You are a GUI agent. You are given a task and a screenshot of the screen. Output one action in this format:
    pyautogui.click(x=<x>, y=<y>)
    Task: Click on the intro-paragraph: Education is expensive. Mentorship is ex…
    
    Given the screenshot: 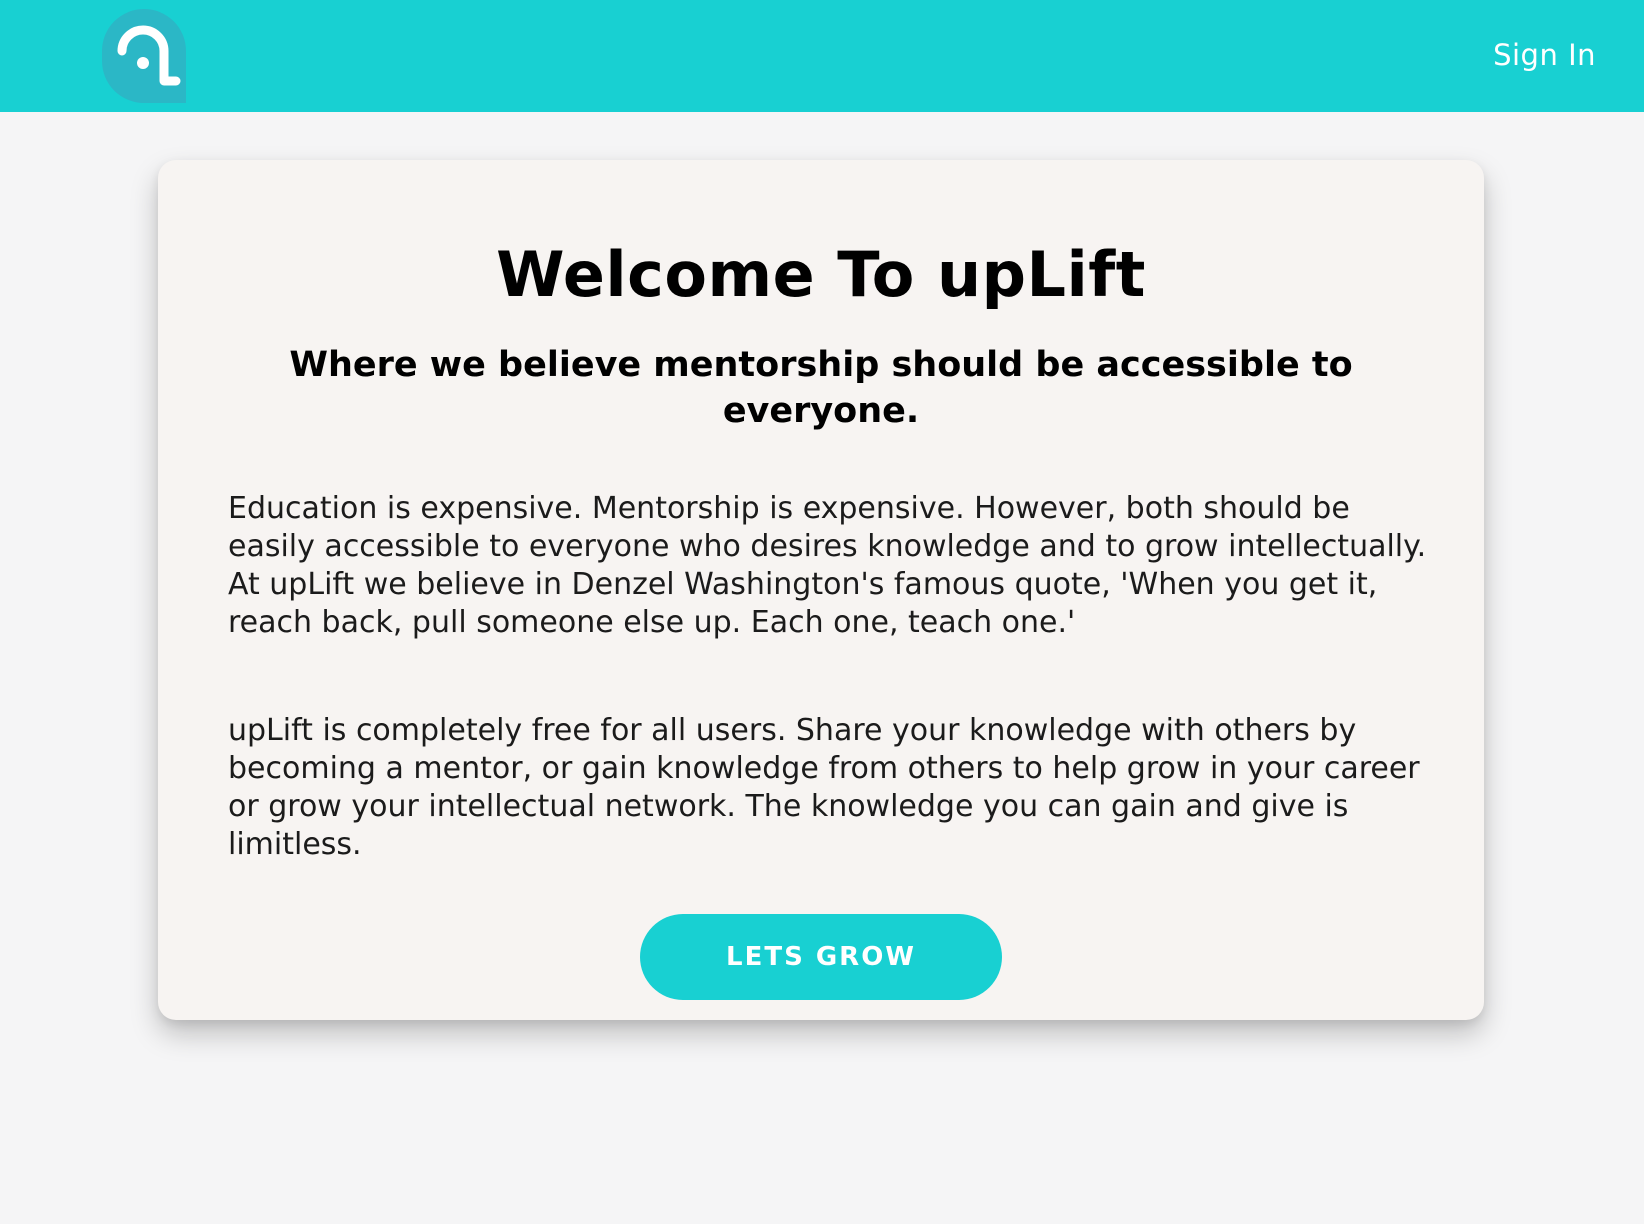 What is the action you would take?
    pyautogui.click(x=827, y=565)
    